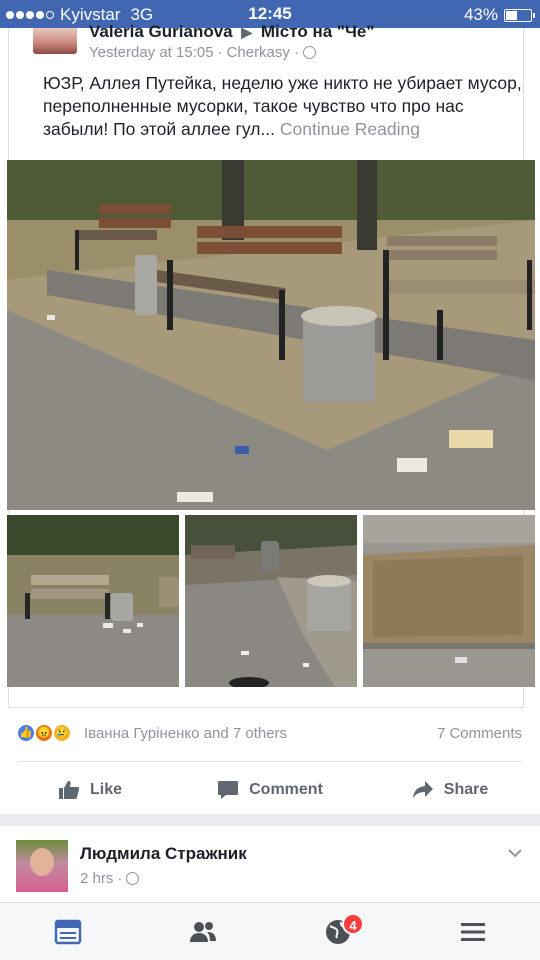  What do you see at coordinates (44, 733) in the screenshot?
I see `angry-reaction-icon: 😠` at bounding box center [44, 733].